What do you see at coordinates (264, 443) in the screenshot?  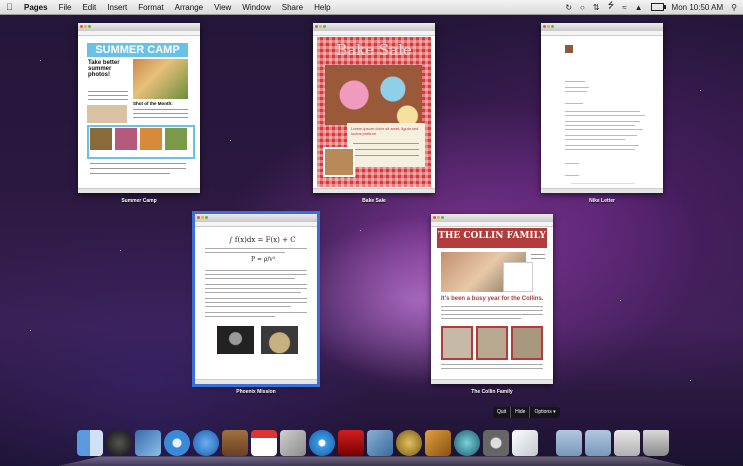 I see `ical-icon` at bounding box center [264, 443].